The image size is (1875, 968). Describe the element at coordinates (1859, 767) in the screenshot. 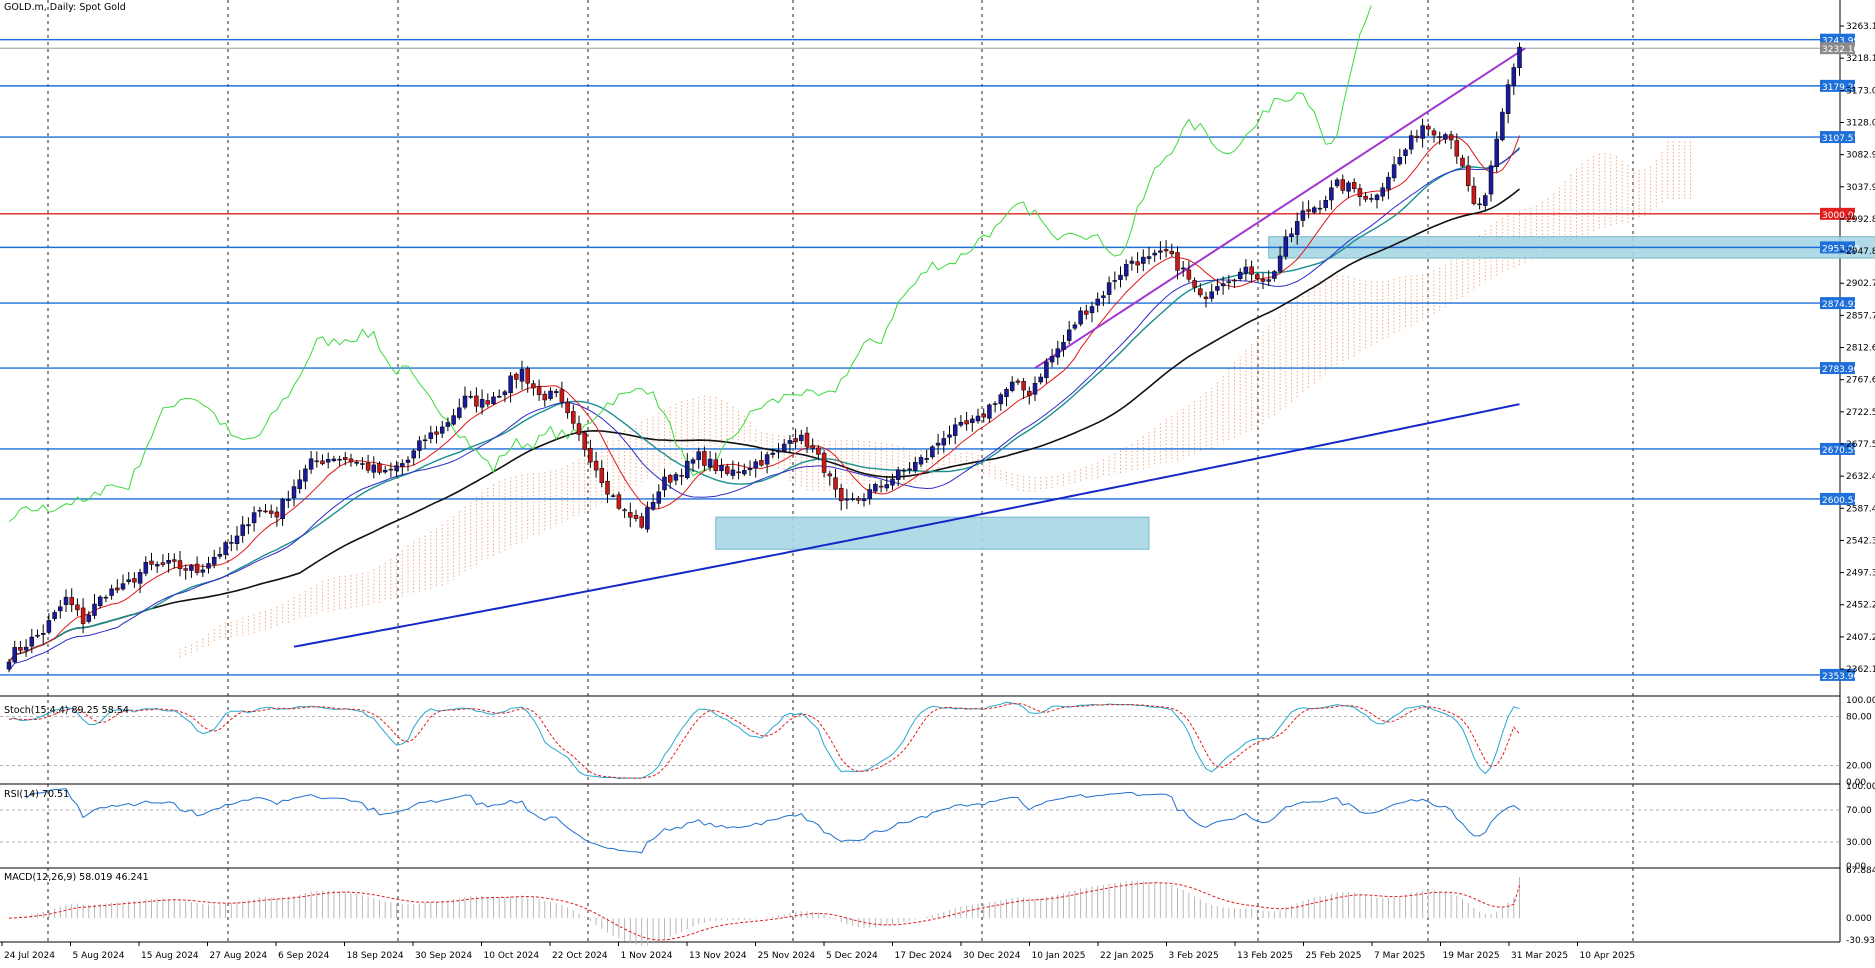

I see `indicator-tick-label: 20.00` at that location.